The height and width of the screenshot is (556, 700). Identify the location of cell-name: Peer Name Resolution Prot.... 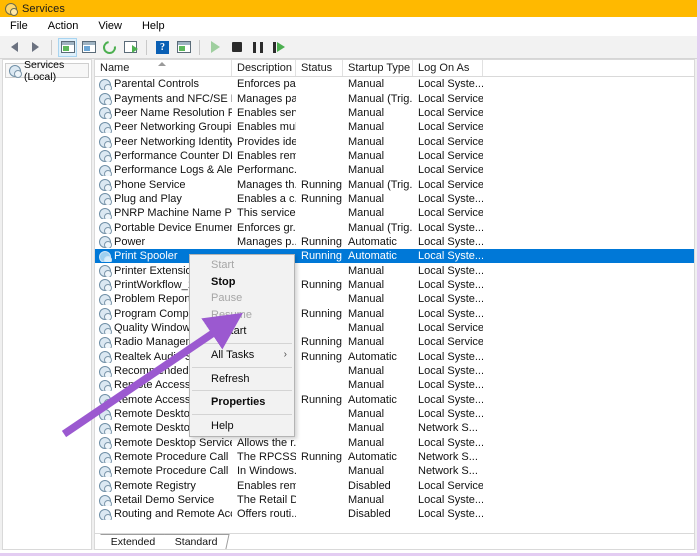
(163, 113).